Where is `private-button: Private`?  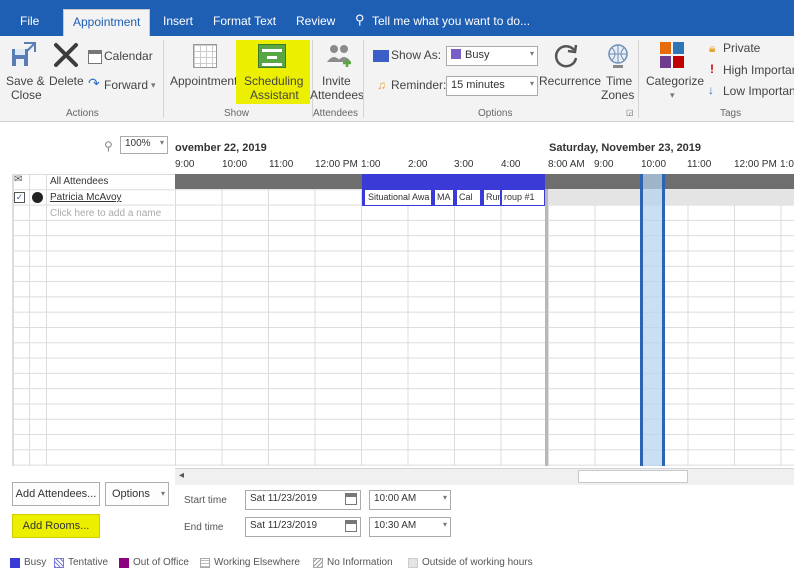
private-button: Private is located at coordinates (741, 48).